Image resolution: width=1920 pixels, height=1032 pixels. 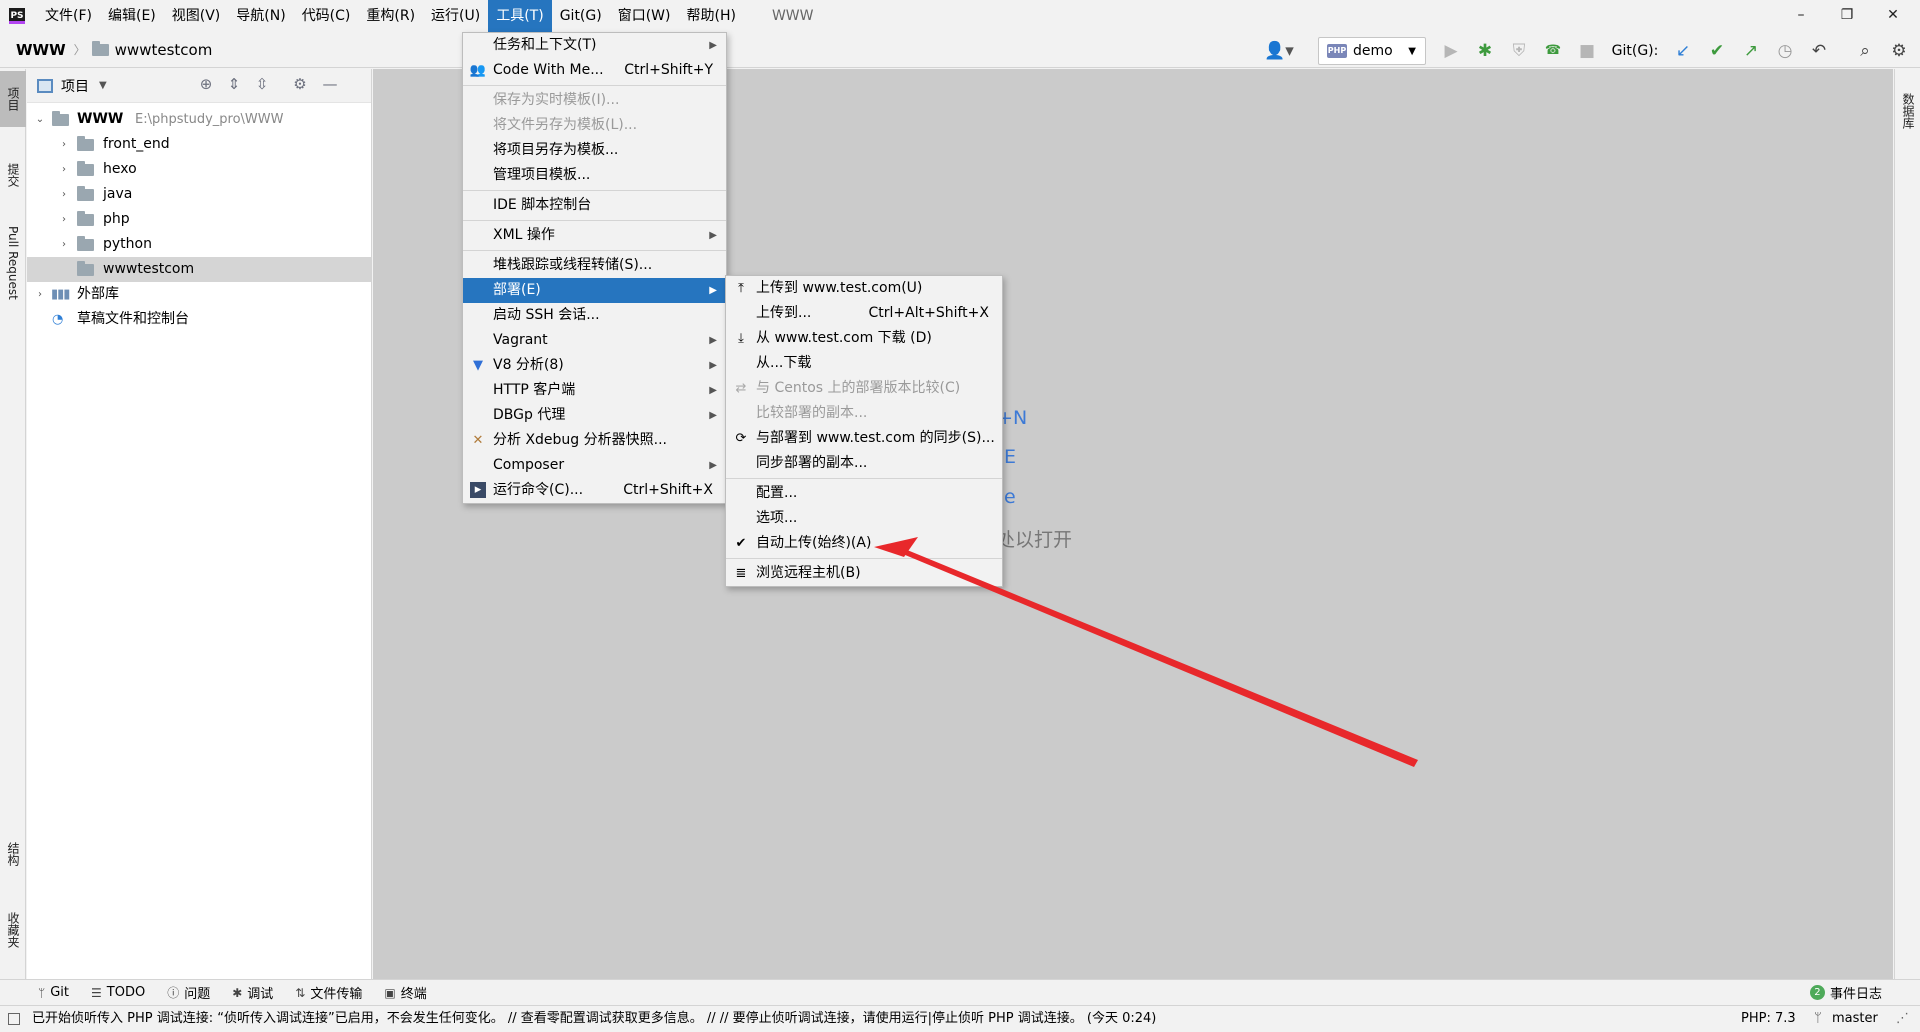 I want to click on run-icon: ▶, so click(x=1451, y=51).